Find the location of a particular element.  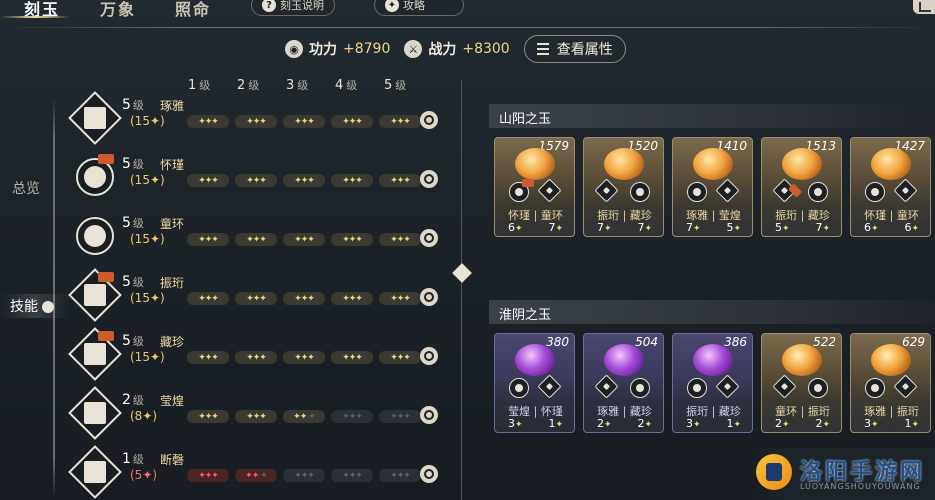

skill-row: 5级 怀瑾 (15✦) ✦✦✦ ✦✦✦ ✦✦✦ ✦✦✦ ✦✦✦ is located at coordinates (262, 178).